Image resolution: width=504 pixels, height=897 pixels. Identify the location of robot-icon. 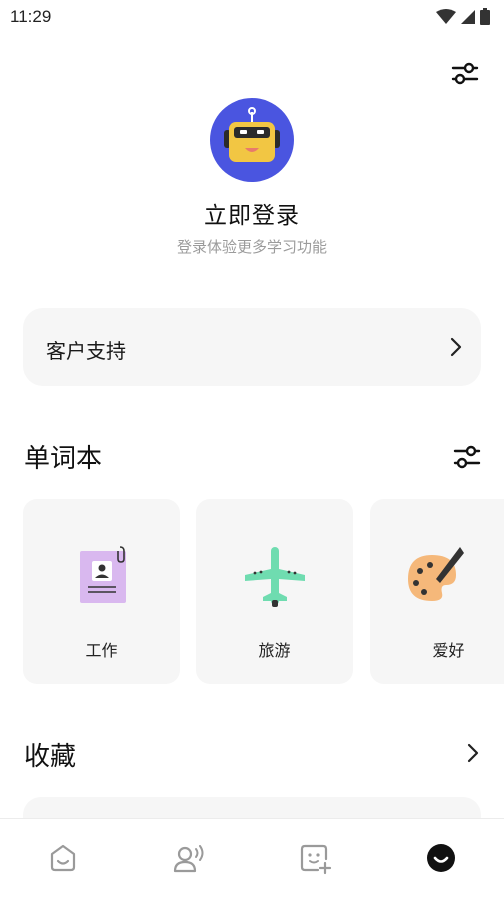
(252, 134).